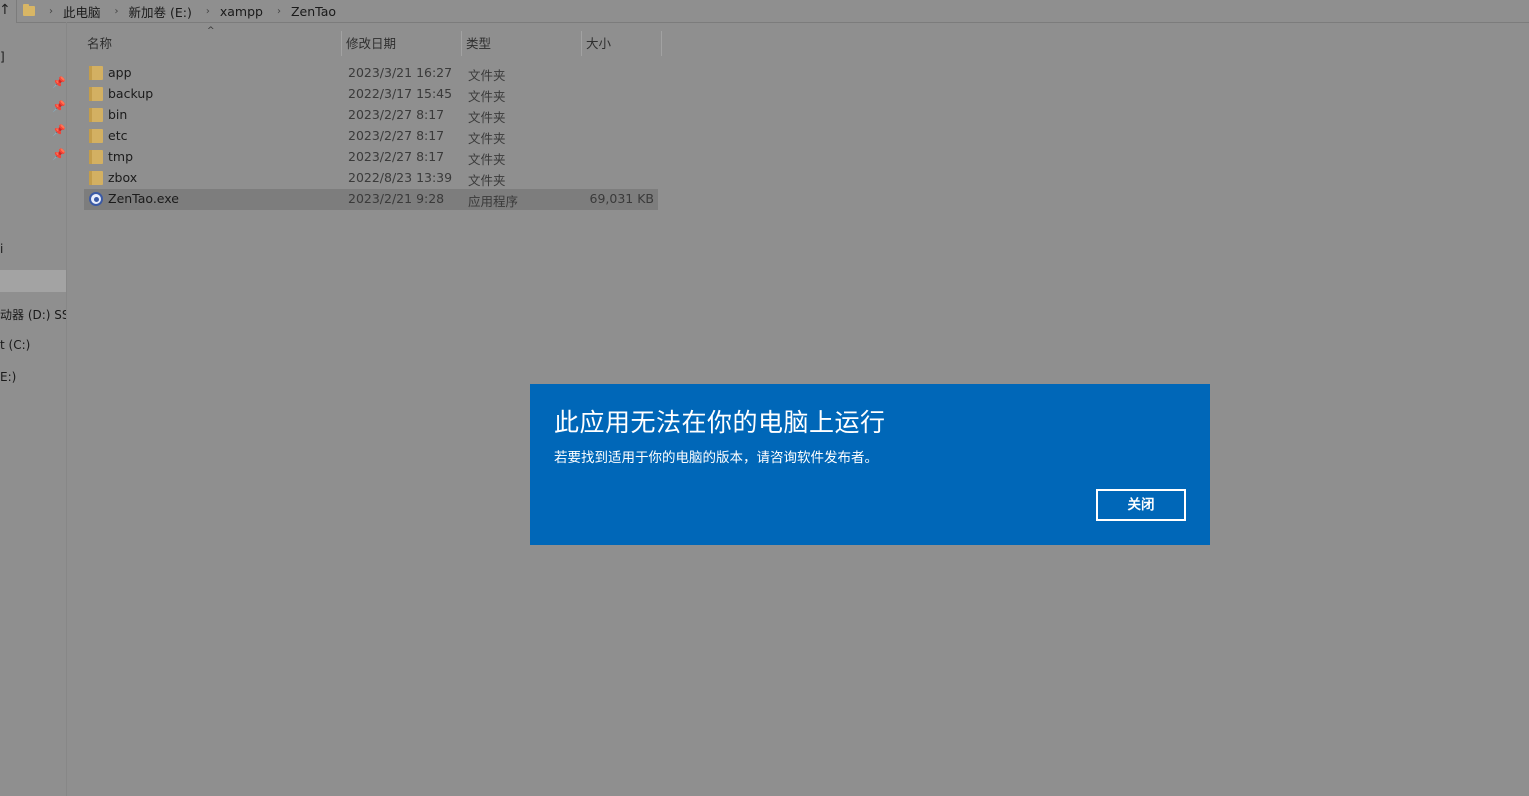  I want to click on file-row: backup 2022/3/17 15:45 文件夹, so click(371, 94).